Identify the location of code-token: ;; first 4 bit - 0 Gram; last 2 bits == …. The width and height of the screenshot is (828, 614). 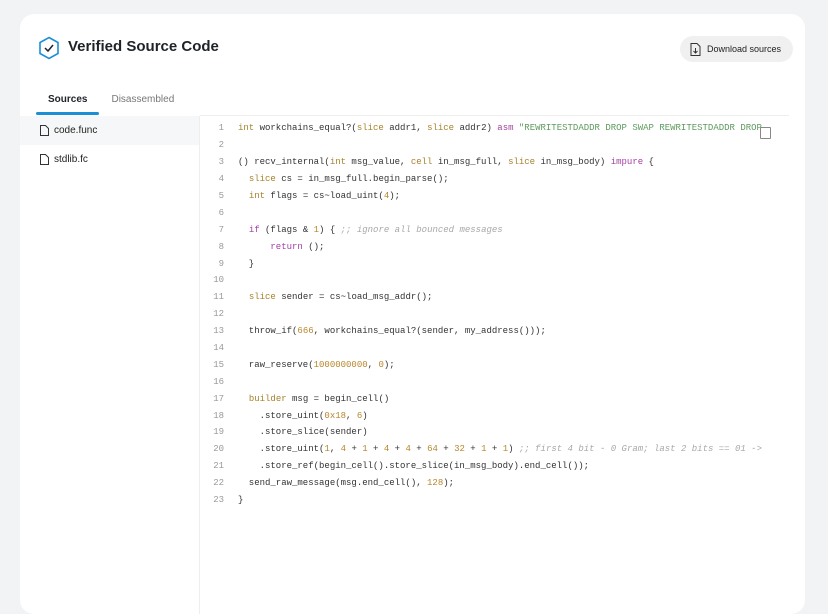
(640, 449).